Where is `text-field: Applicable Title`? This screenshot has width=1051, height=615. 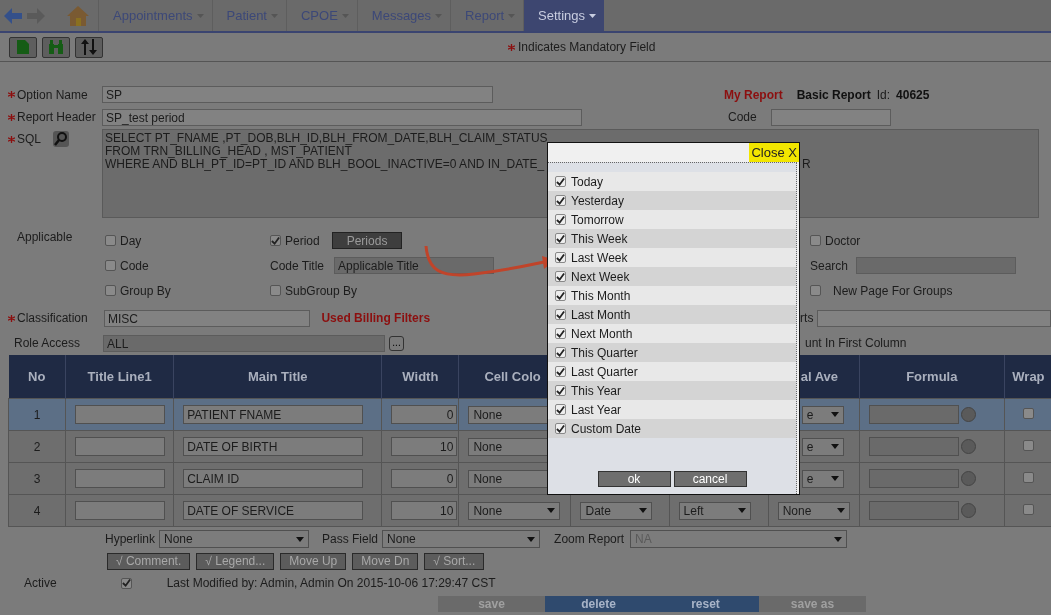
text-field: Applicable Title is located at coordinates (414, 265).